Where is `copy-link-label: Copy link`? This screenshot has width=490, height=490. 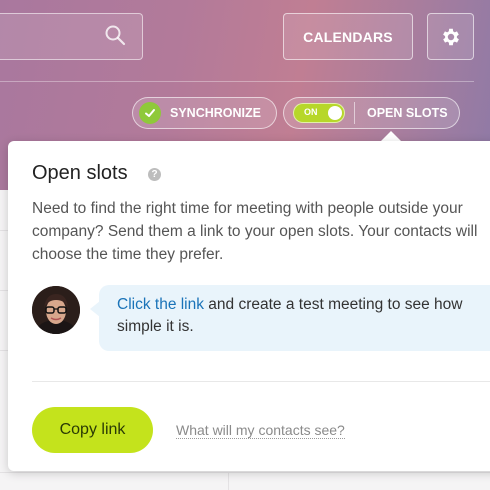 copy-link-label: Copy link is located at coordinates (92, 429).